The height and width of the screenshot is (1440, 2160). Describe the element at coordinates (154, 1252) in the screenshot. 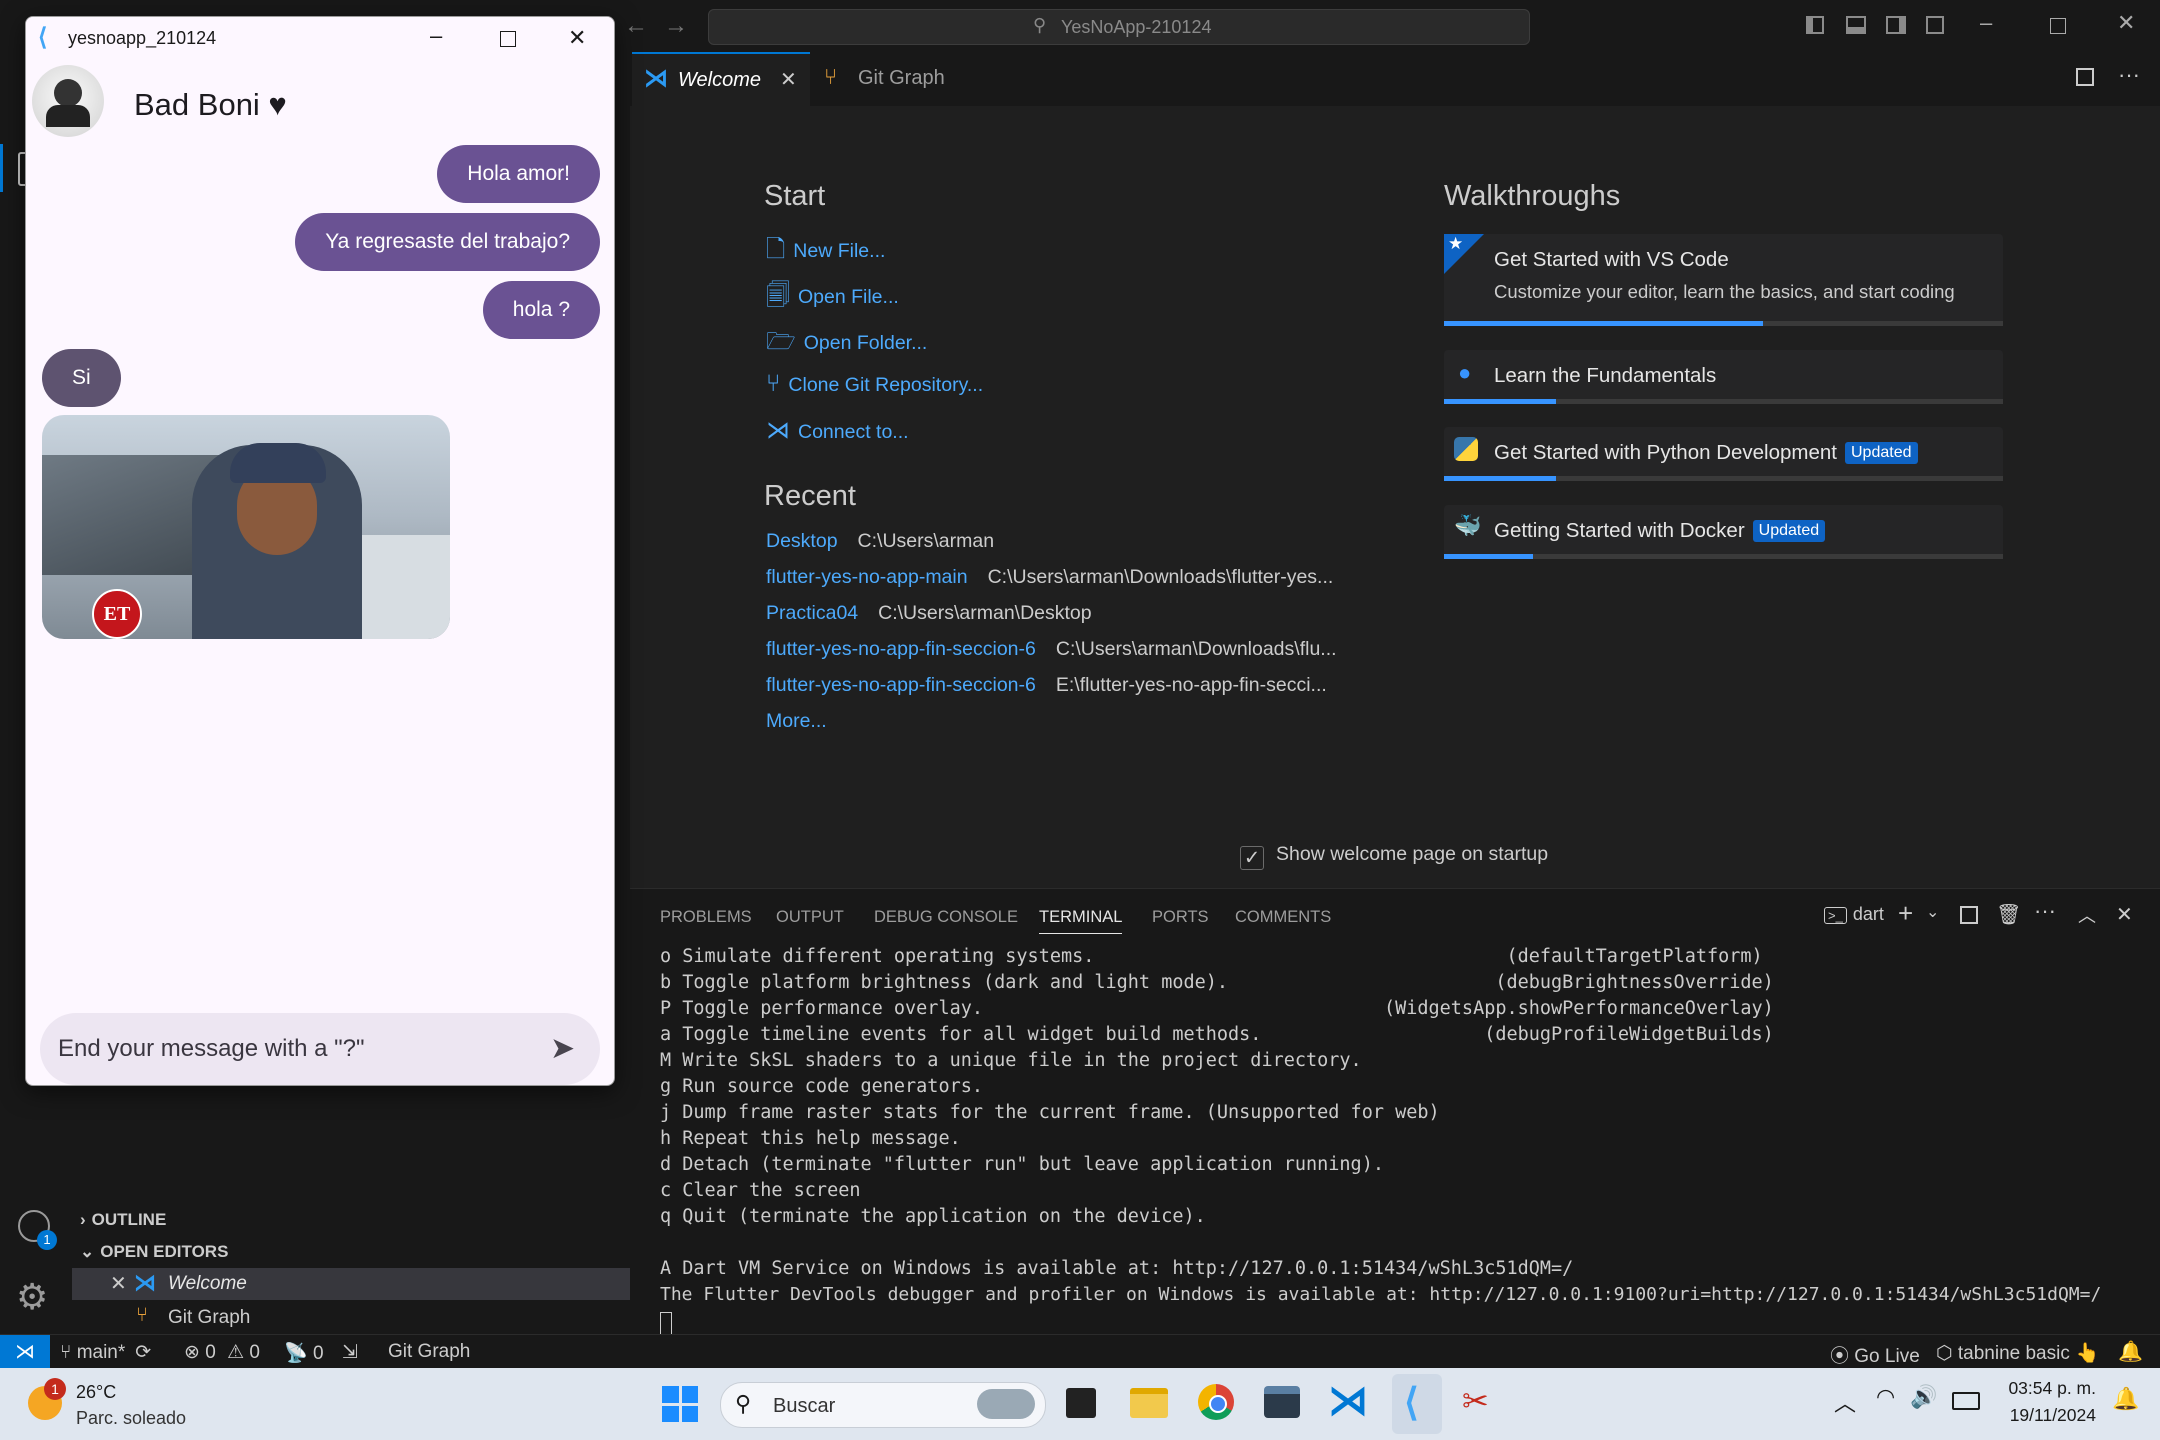

I see `open-editors-section: ⌄ OPEN EDITORS` at that location.